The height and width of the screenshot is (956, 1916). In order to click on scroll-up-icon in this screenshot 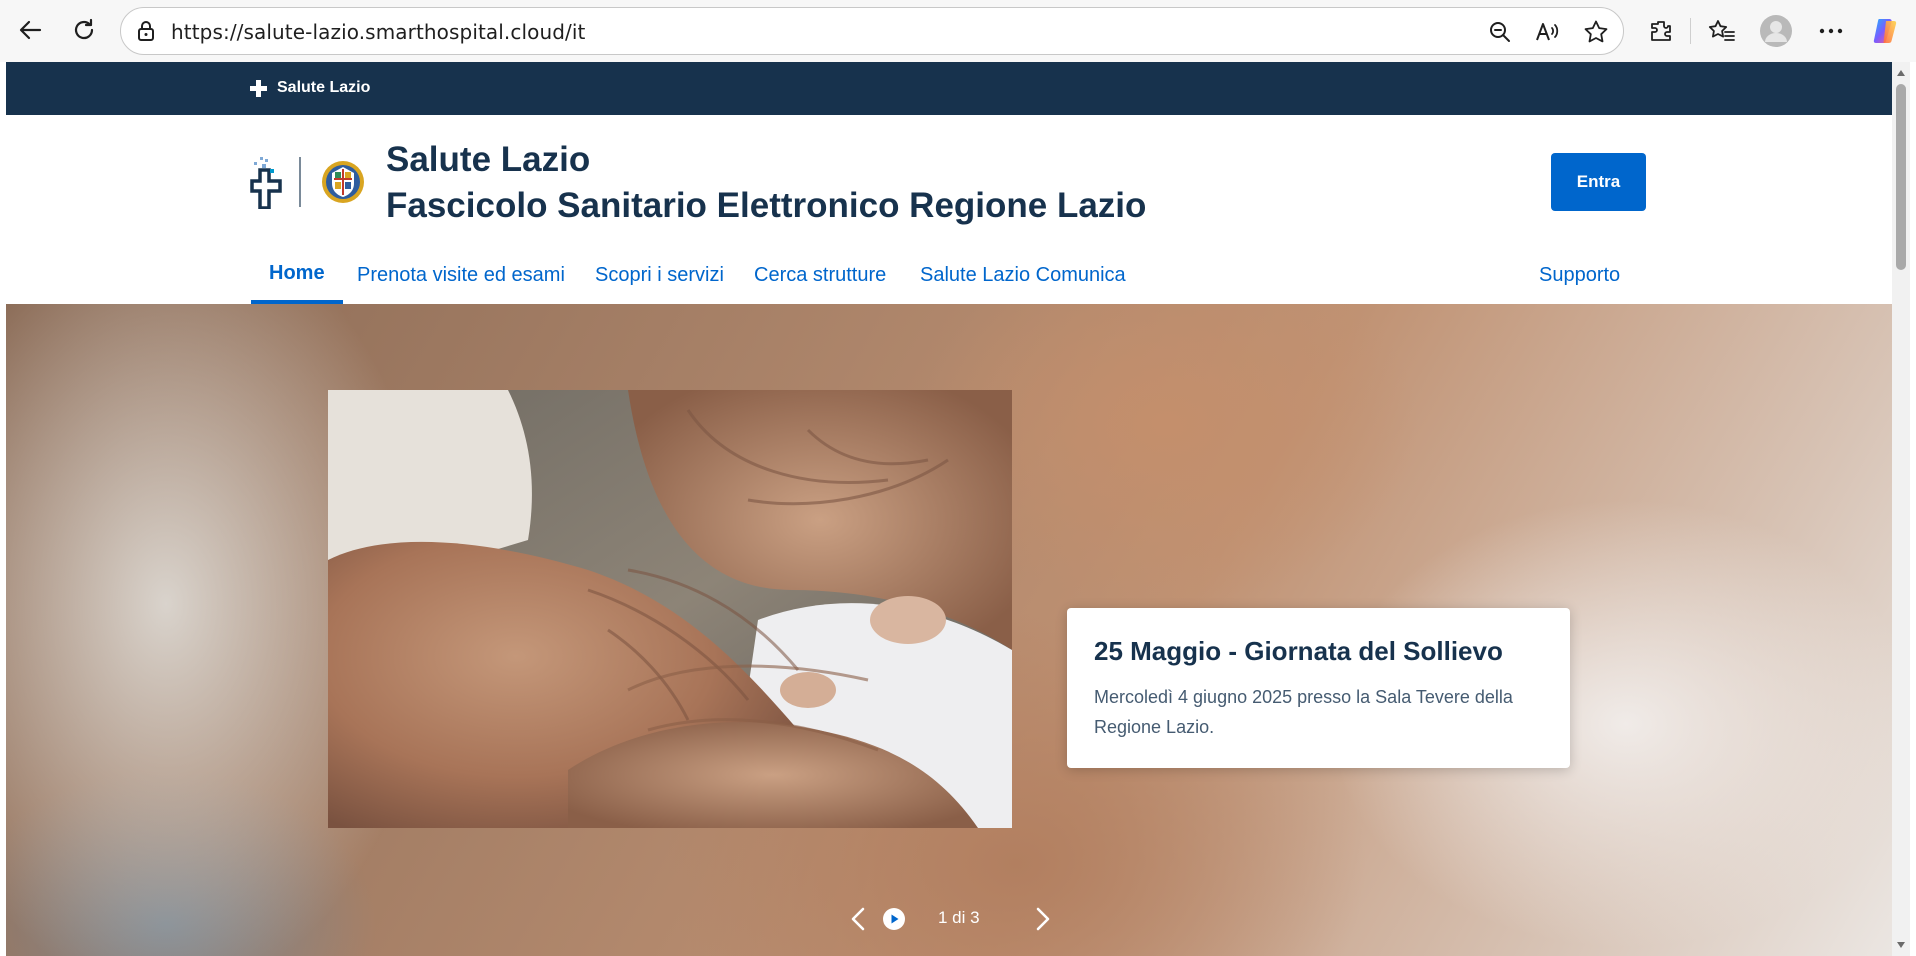, I will do `click(1901, 73)`.